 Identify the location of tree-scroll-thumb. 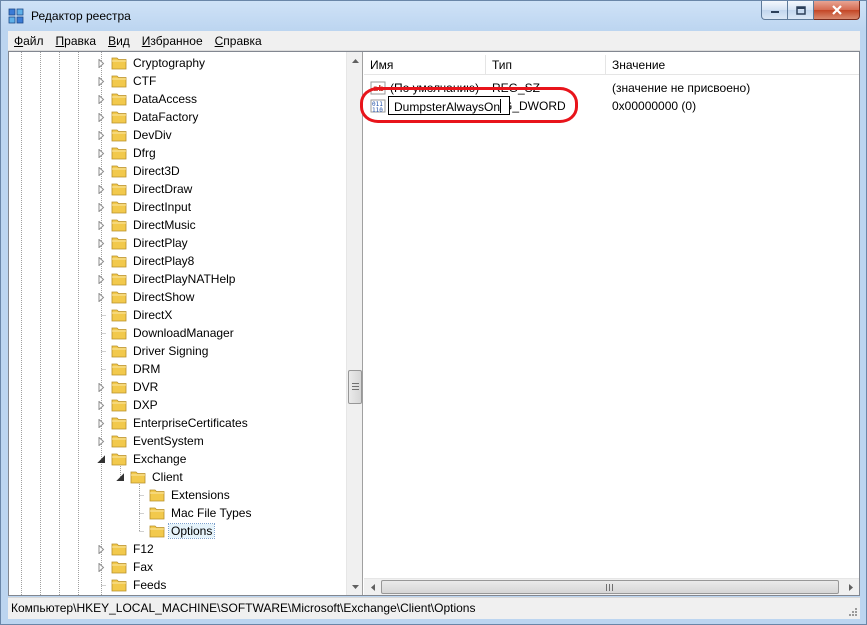
(355, 387).